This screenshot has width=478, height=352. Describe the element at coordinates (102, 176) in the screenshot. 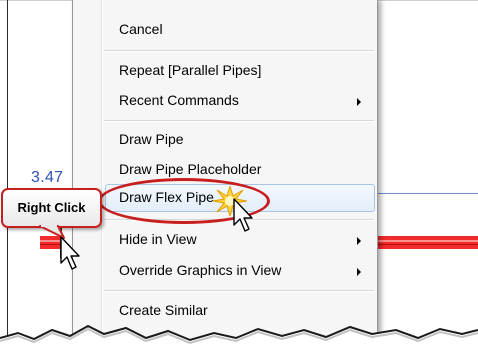

I see `menu-icon-gutter-highlight` at that location.